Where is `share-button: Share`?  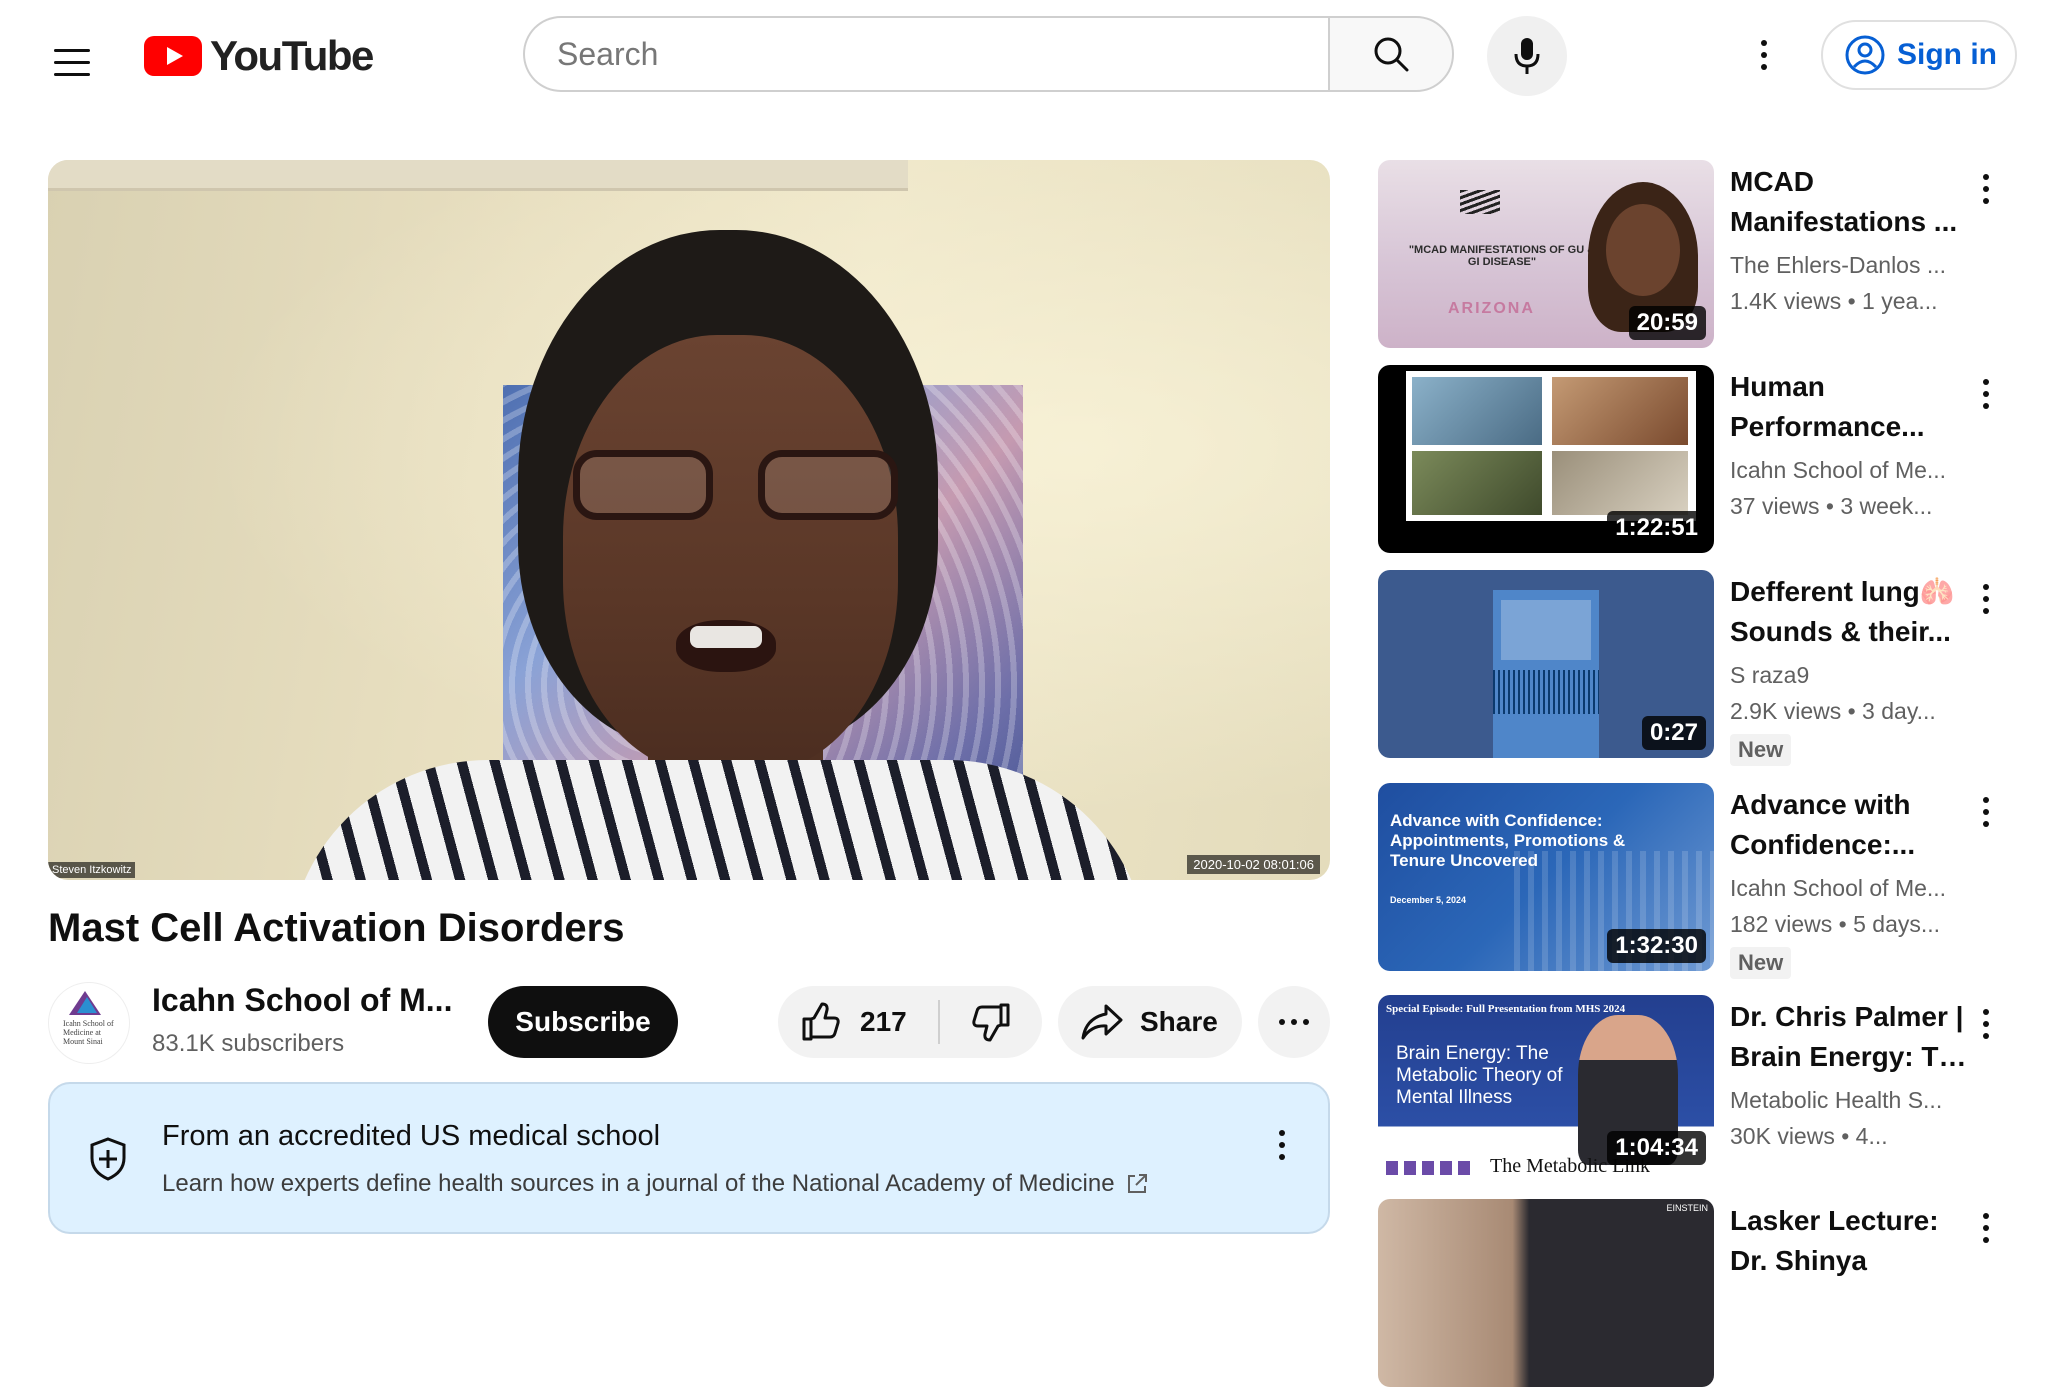
share-button: Share is located at coordinates (1150, 1022).